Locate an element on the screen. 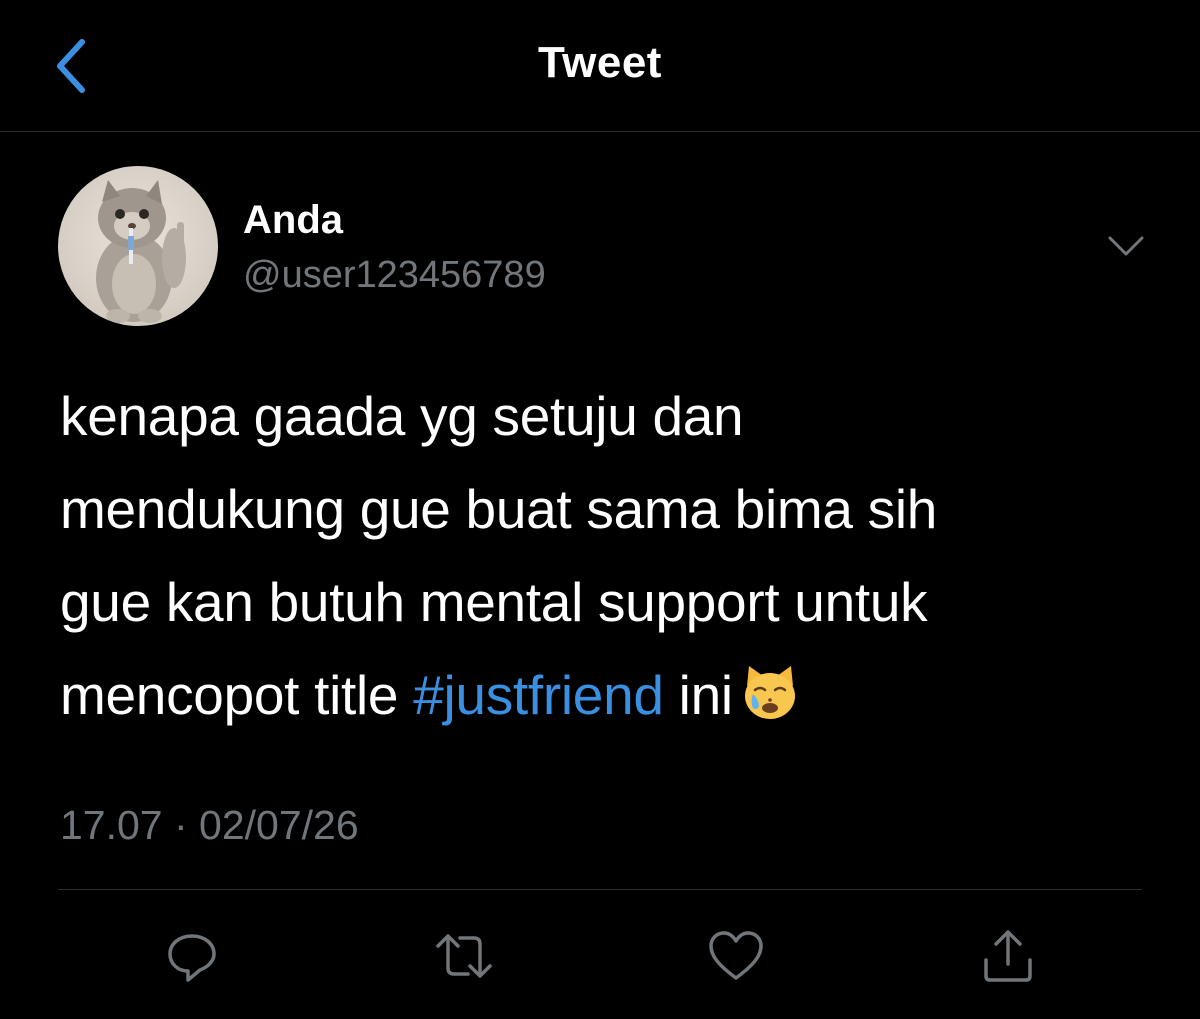 Image resolution: width=1200 pixels, height=1019 pixels. page-title: Tweet is located at coordinates (600, 62).